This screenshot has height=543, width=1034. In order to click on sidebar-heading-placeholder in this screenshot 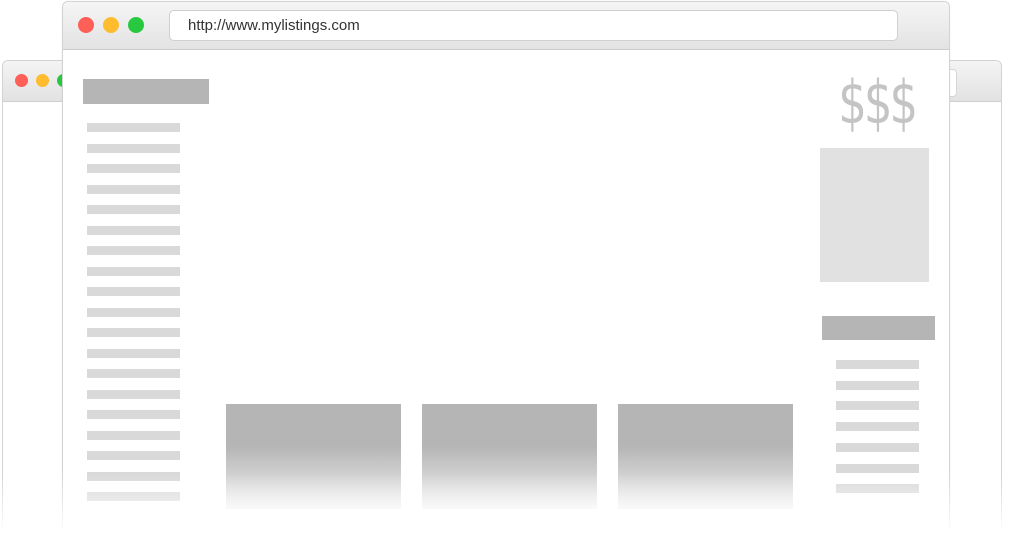, I will do `click(146, 91)`.